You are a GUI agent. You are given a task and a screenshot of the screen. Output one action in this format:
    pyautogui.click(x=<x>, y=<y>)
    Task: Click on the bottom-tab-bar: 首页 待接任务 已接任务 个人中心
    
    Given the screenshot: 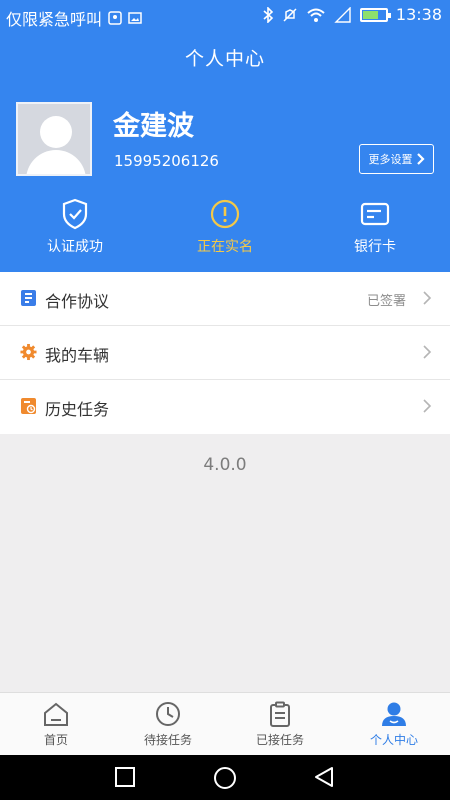 What is the action you would take?
    pyautogui.click(x=225, y=723)
    